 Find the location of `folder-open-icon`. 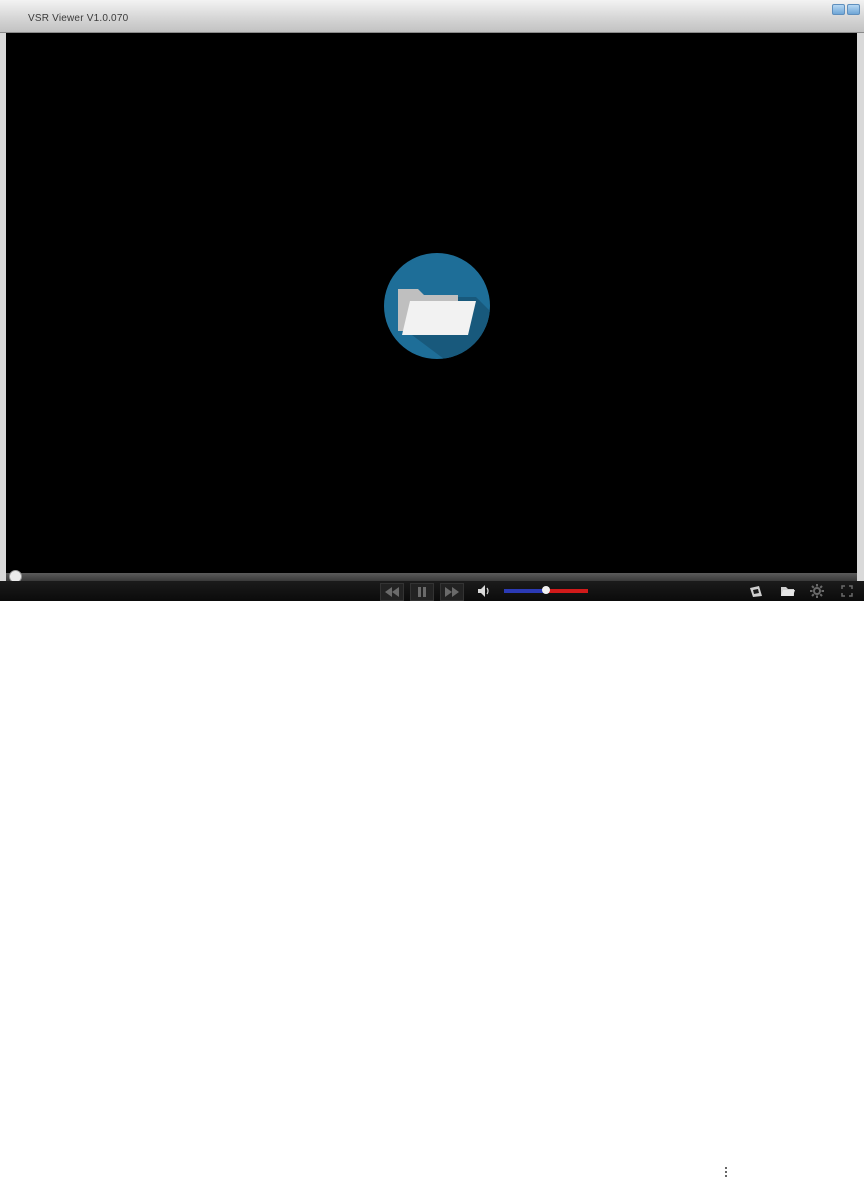

folder-open-icon is located at coordinates (444, 324).